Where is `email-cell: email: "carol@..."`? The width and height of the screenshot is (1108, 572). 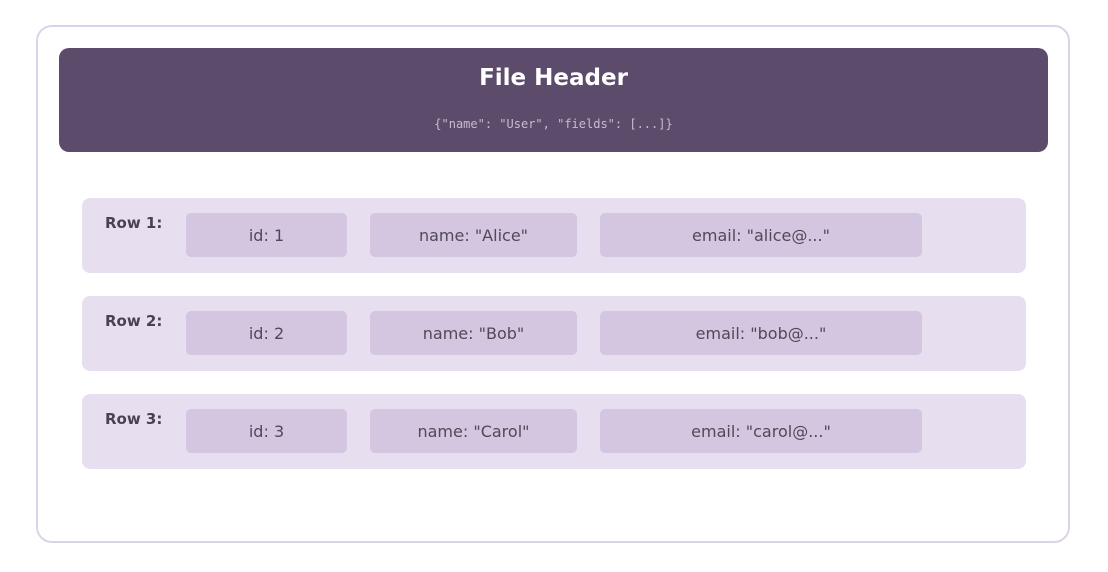
email-cell: email: "carol@..." is located at coordinates (761, 431).